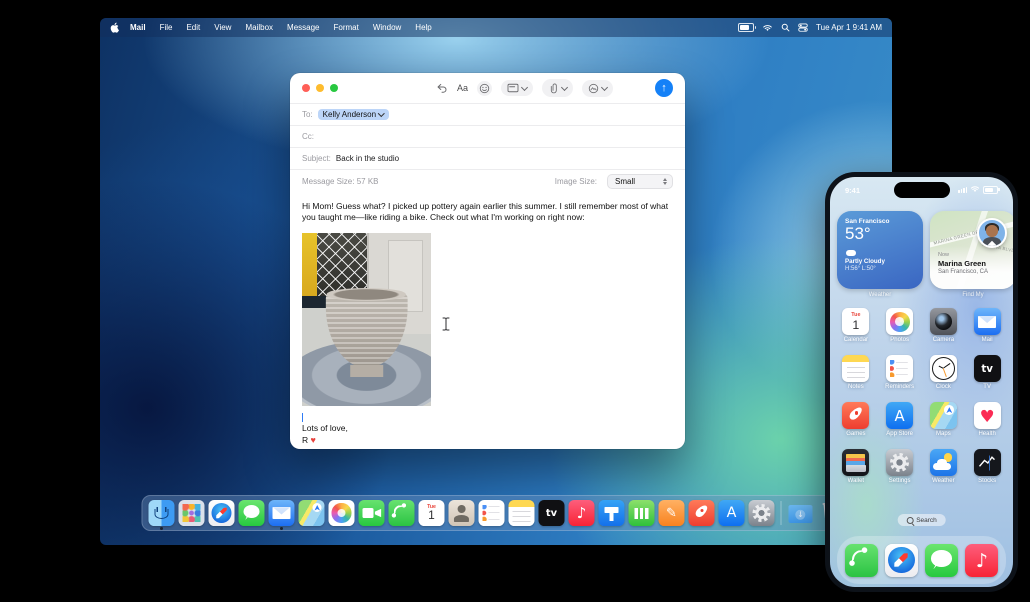 This screenshot has height=602, width=1030. I want to click on battery-icon, so click(747, 27).